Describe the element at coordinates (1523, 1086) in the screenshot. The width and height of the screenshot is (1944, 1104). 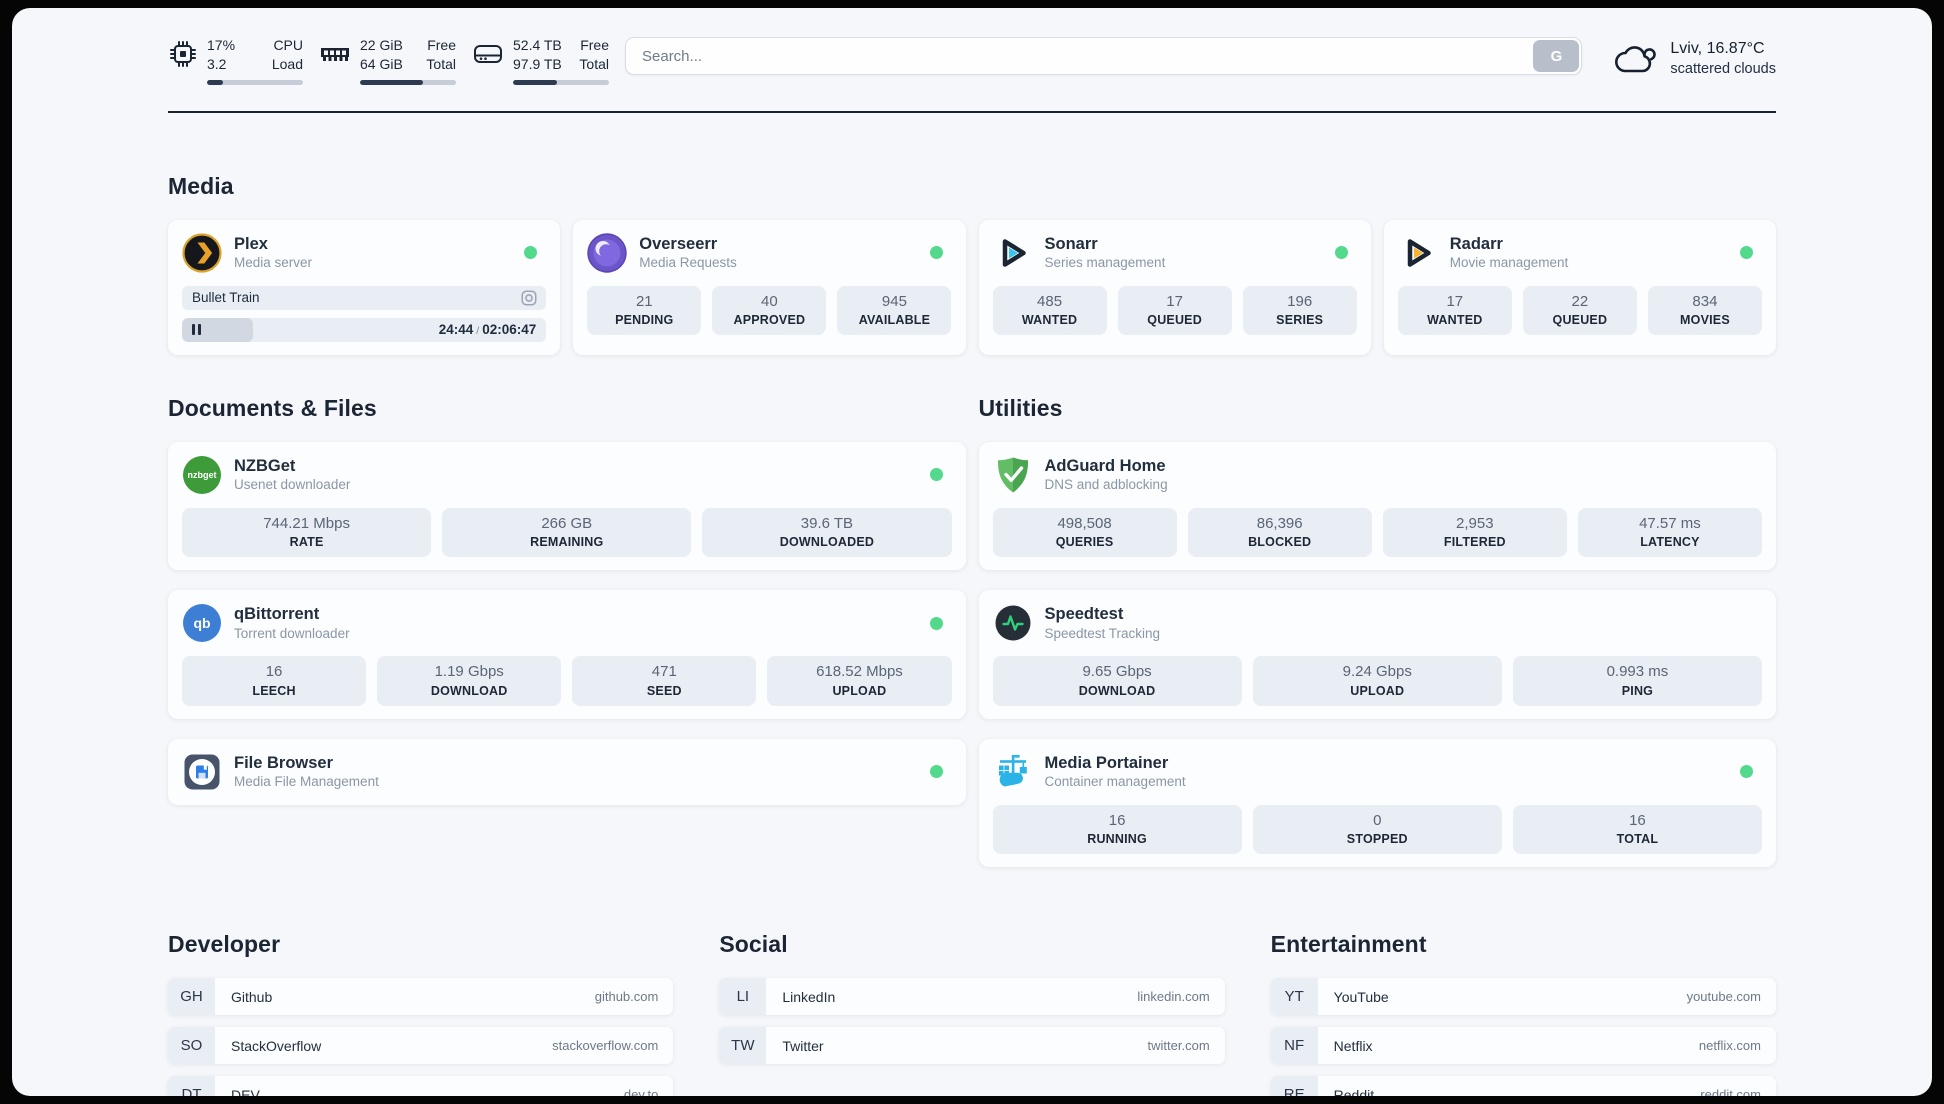
I see `bookmark-reddit: RE Reddit reddit.com` at that location.